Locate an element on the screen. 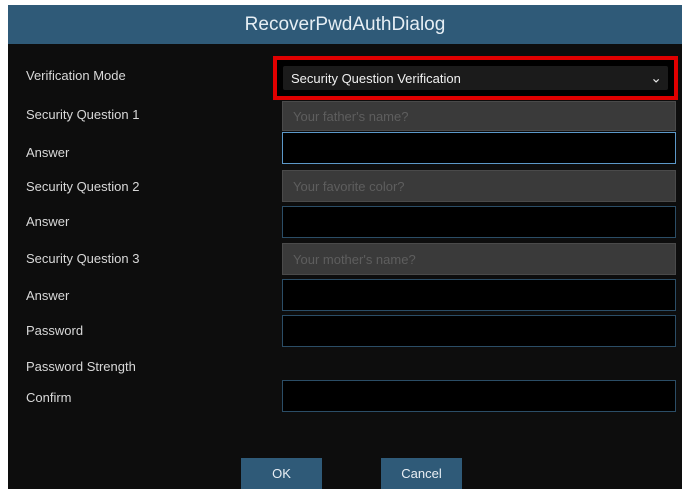  ok-button: OK is located at coordinates (281, 473).